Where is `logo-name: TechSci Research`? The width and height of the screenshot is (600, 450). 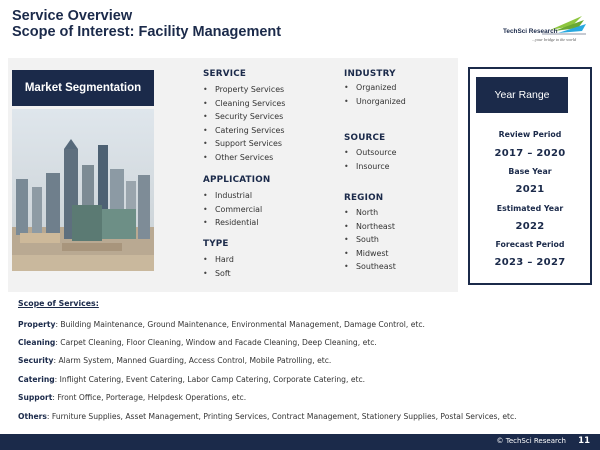
logo-name: TechSci Research is located at coordinates (530, 31).